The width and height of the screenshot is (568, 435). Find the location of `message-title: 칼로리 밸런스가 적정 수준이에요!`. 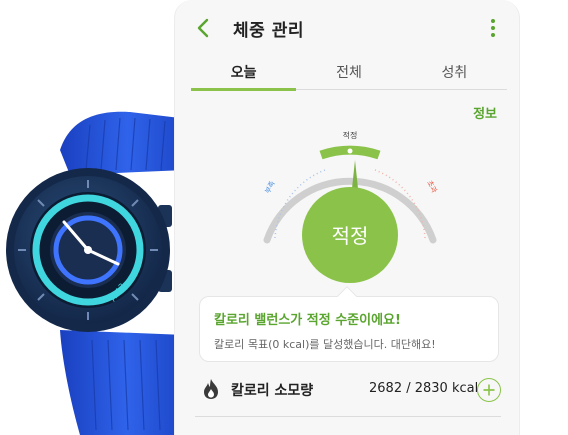

message-title: 칼로리 밸런스가 적정 수준이에요! is located at coordinates (307, 320).